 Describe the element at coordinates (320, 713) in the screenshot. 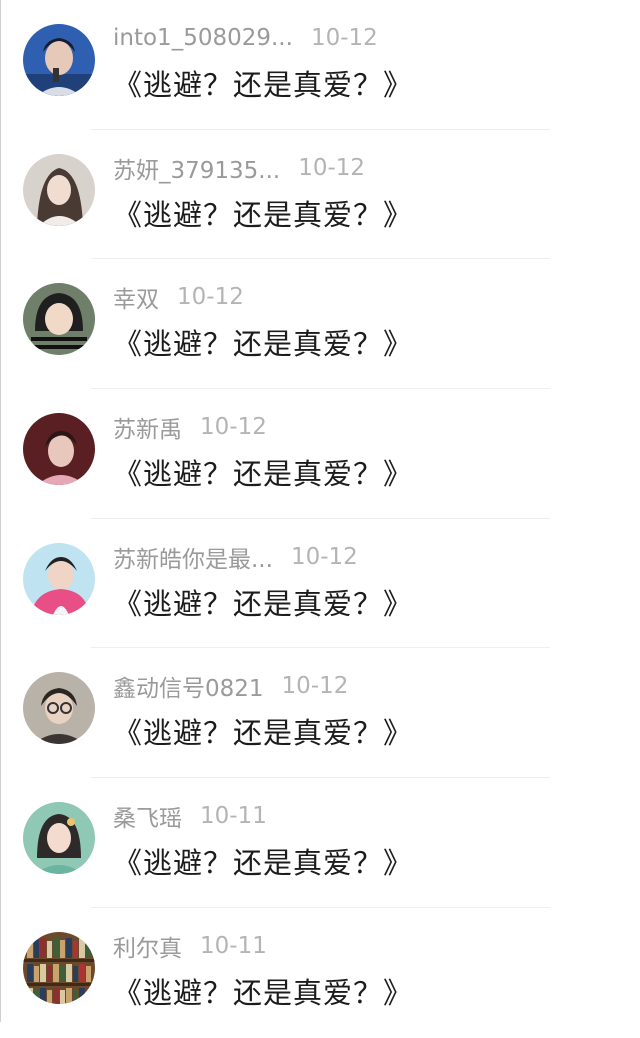

I see `list-item: 鑫动信号0821 10-12 《逃避？还是真爱？》` at that location.